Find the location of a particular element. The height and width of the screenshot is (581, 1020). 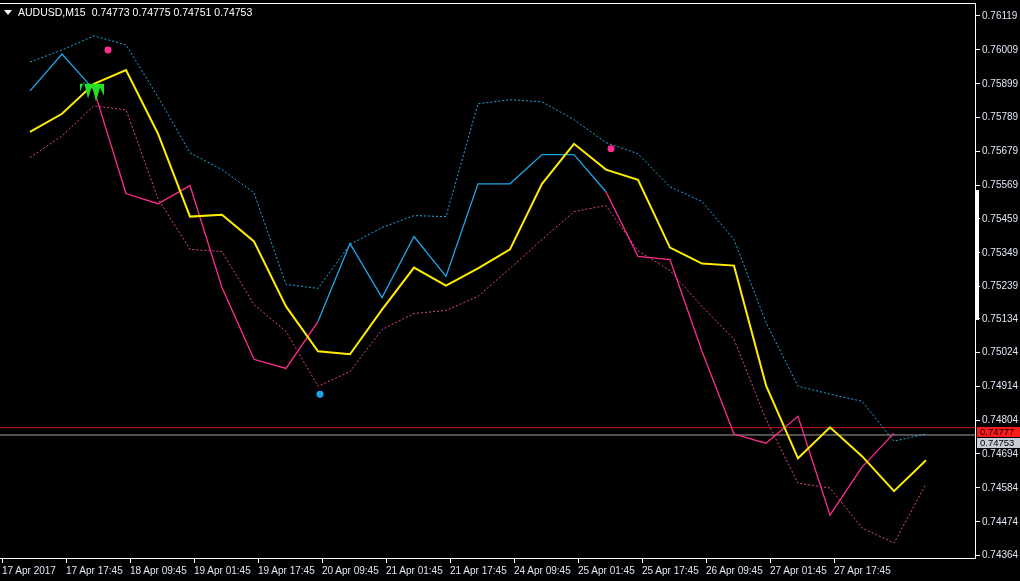

time-label: 24 Apr 09:45 is located at coordinates (542, 571).